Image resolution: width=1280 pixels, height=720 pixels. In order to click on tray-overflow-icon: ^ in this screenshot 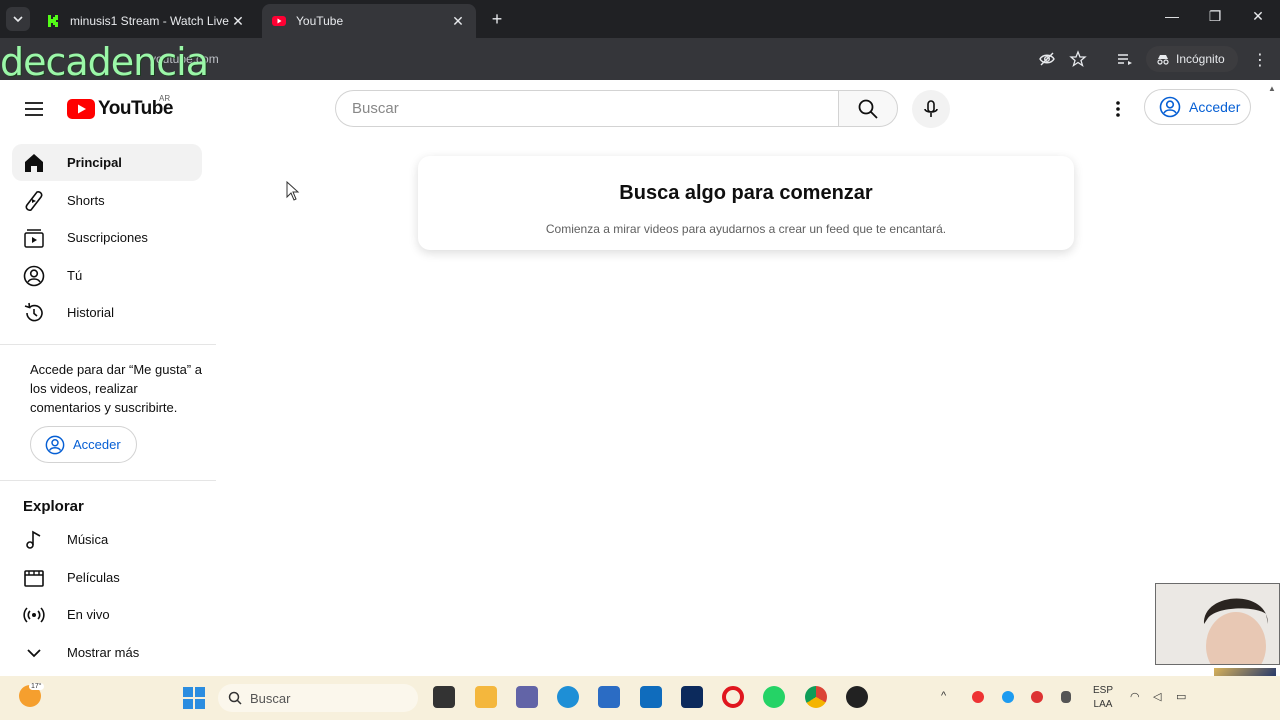, I will do `click(943, 696)`.